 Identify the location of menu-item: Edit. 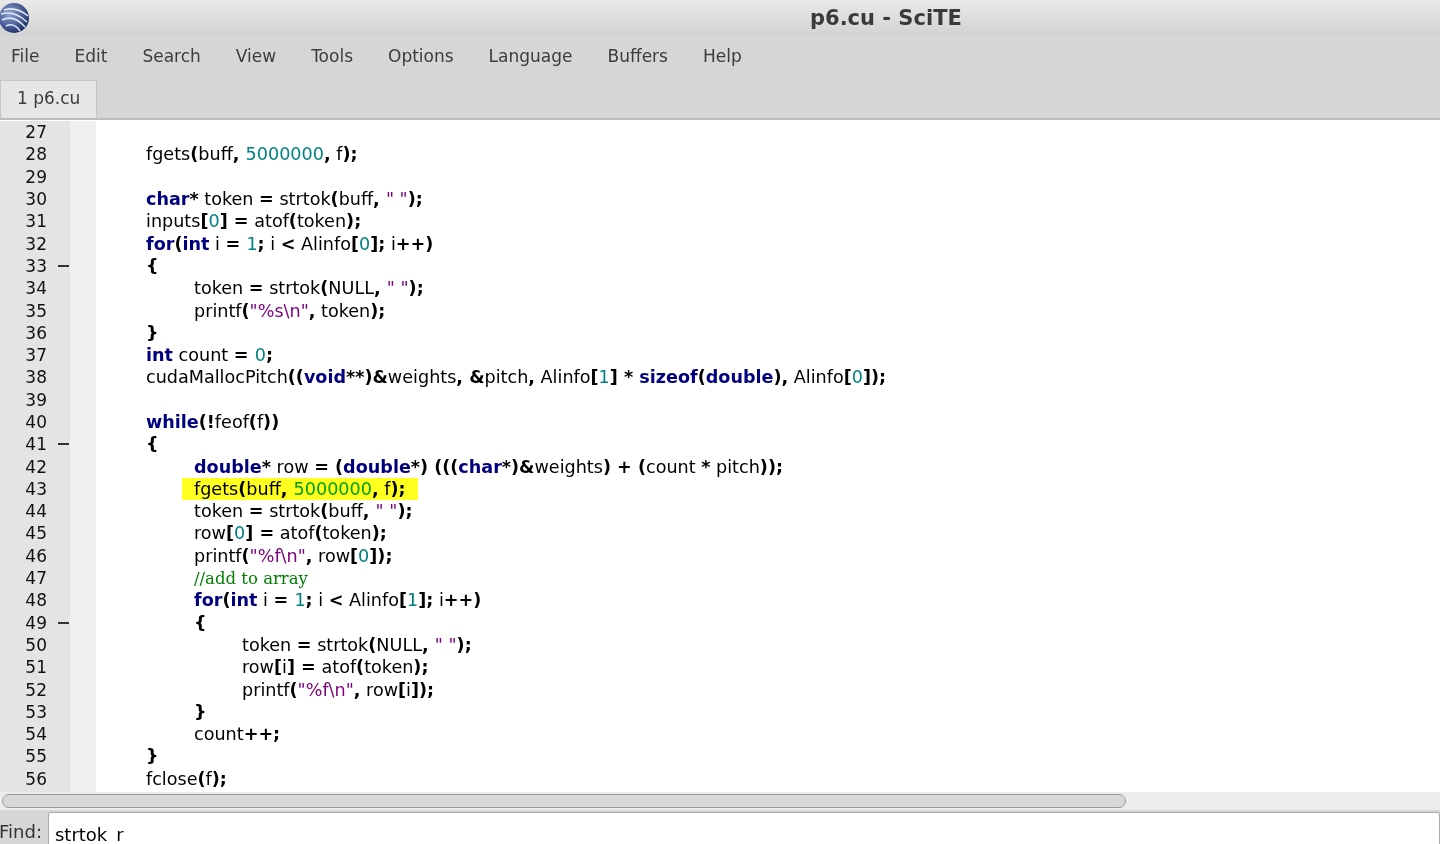
(91, 56).